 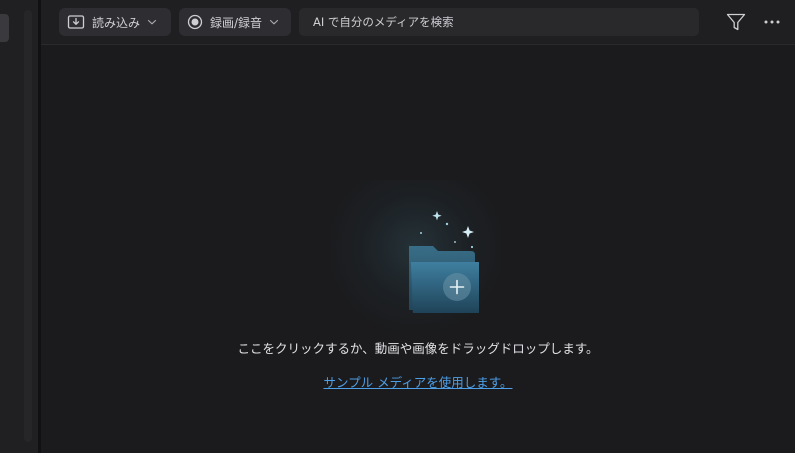 What do you see at coordinates (4, 28) in the screenshot?
I see `sidebar-tab` at bounding box center [4, 28].